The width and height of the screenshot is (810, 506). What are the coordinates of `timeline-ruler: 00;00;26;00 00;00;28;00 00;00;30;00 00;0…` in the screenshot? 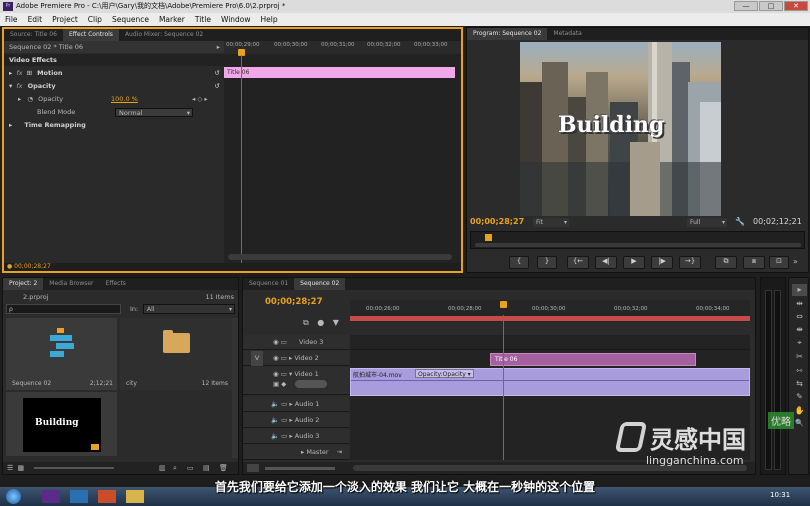 It's located at (550, 311).